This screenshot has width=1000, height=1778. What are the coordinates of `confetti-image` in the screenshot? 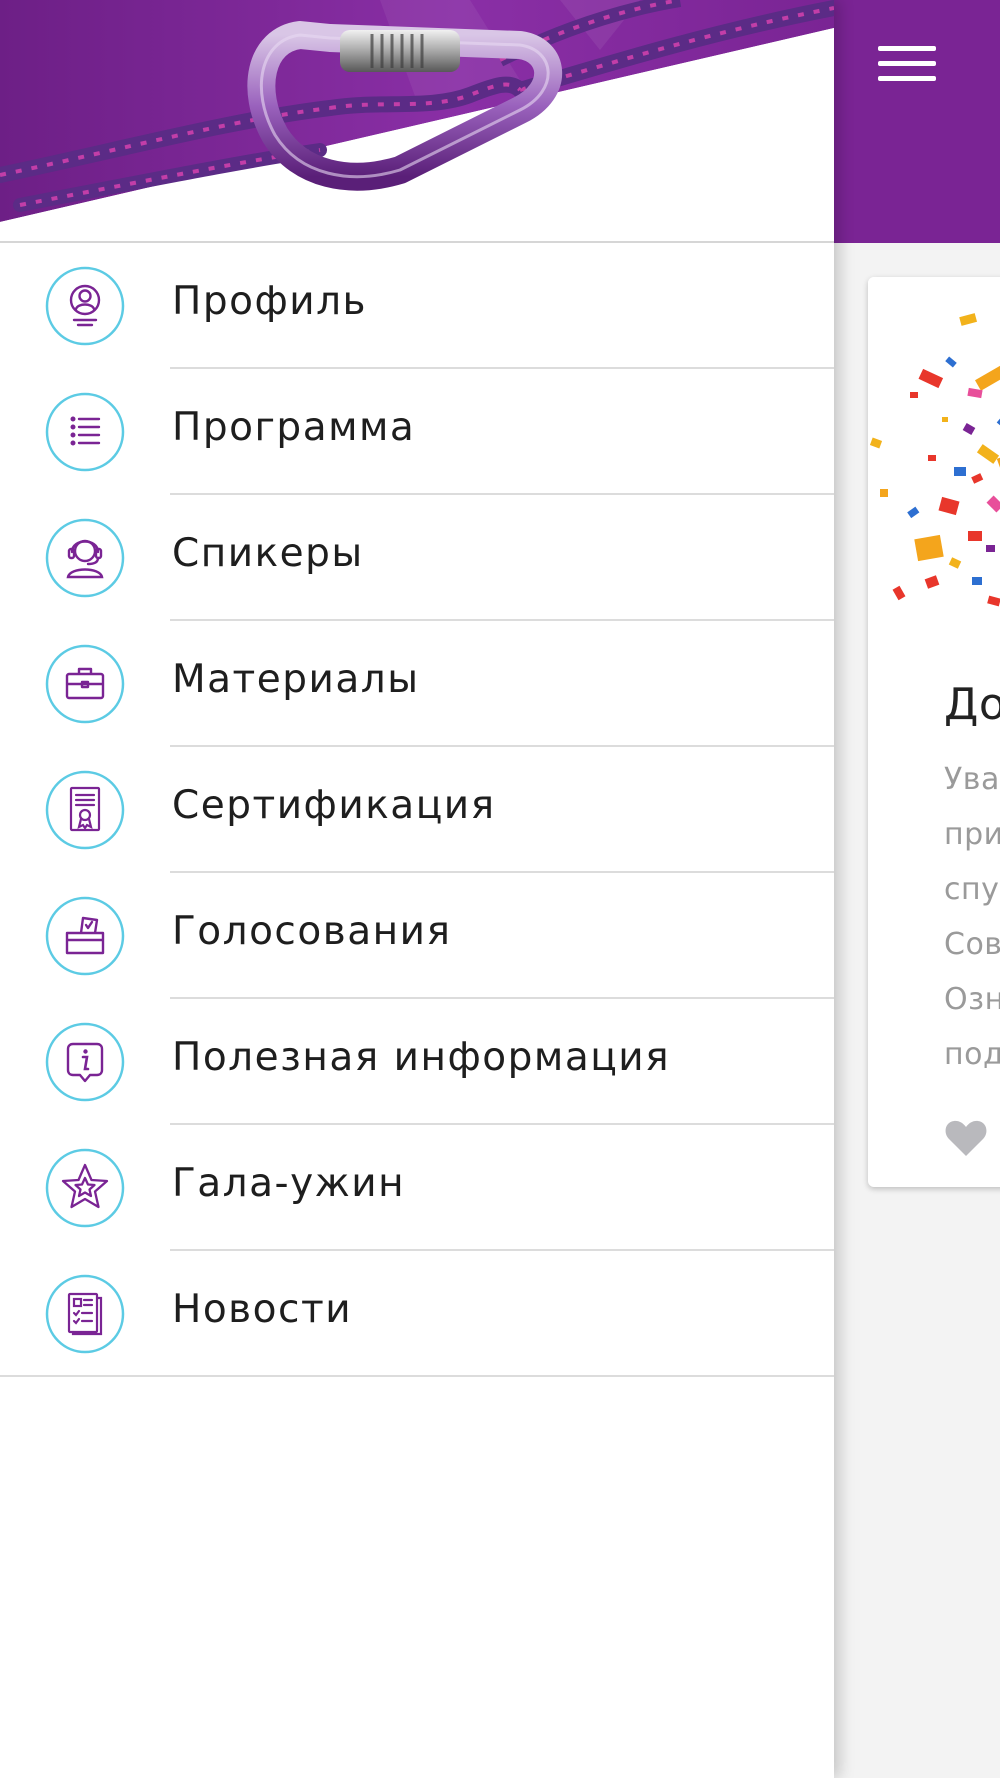 It's located at (934, 457).